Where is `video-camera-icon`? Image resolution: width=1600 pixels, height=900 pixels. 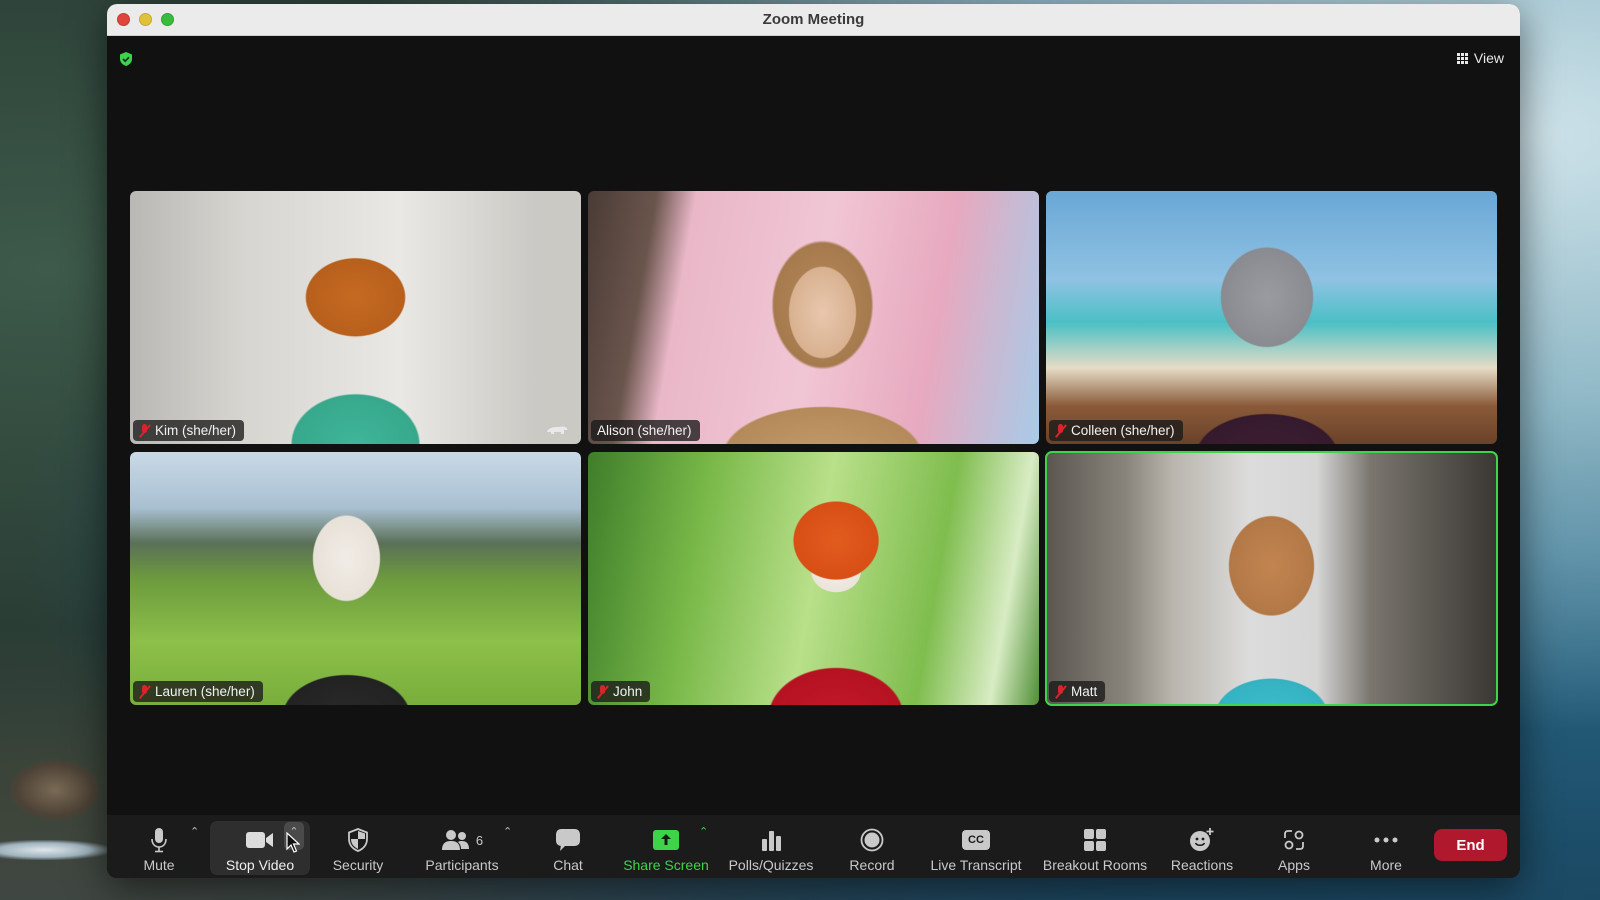
video-camera-icon is located at coordinates (260, 840).